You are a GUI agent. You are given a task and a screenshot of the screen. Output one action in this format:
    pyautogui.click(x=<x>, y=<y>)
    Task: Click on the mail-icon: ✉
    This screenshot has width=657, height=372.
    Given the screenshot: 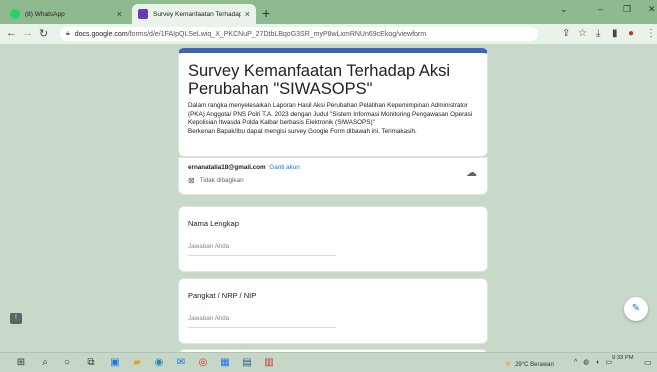 What is the action you would take?
    pyautogui.click(x=181, y=363)
    